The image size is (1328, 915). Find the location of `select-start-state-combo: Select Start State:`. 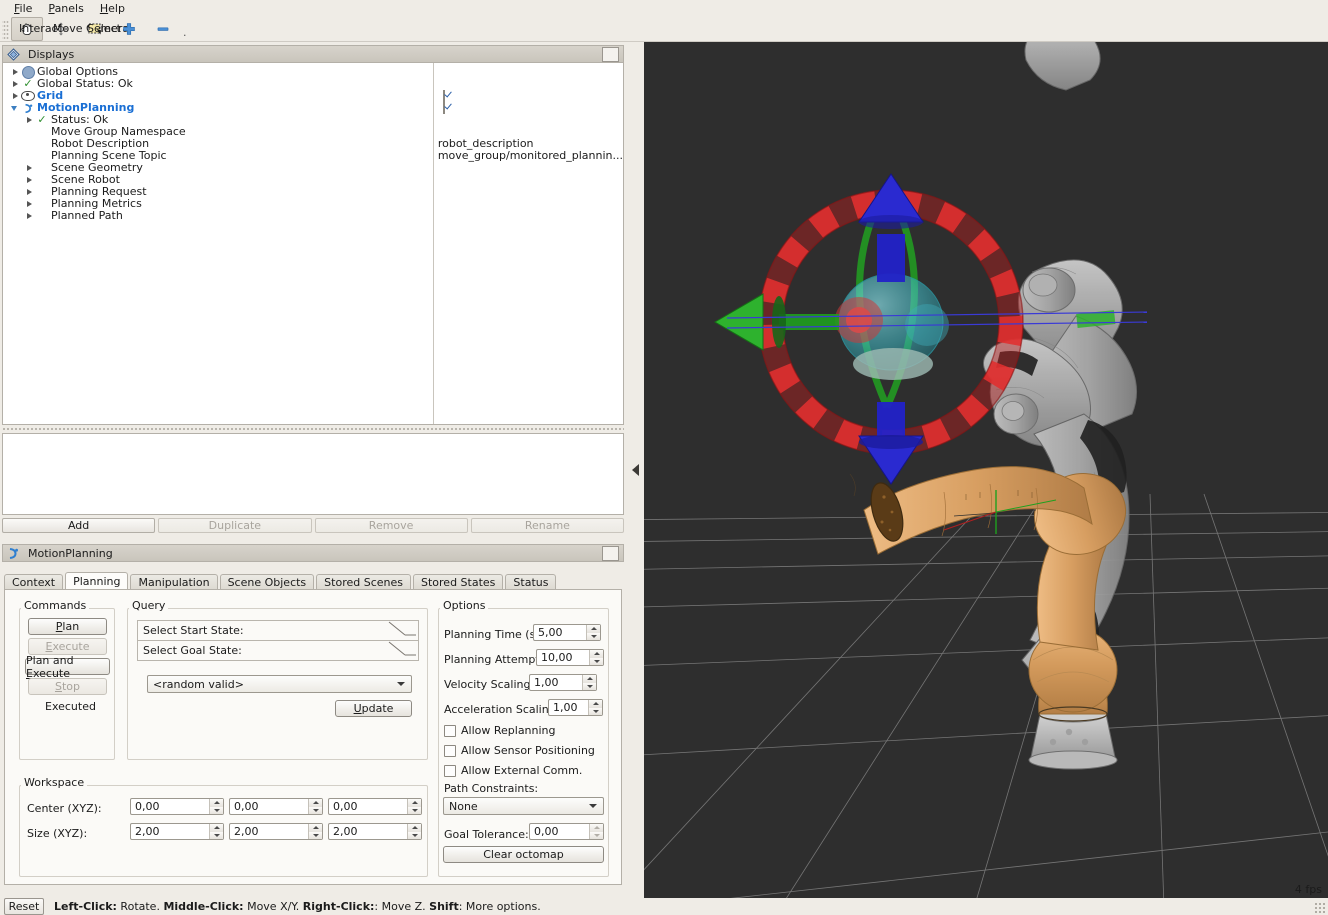

select-start-state-combo: Select Start State: is located at coordinates (278, 630).